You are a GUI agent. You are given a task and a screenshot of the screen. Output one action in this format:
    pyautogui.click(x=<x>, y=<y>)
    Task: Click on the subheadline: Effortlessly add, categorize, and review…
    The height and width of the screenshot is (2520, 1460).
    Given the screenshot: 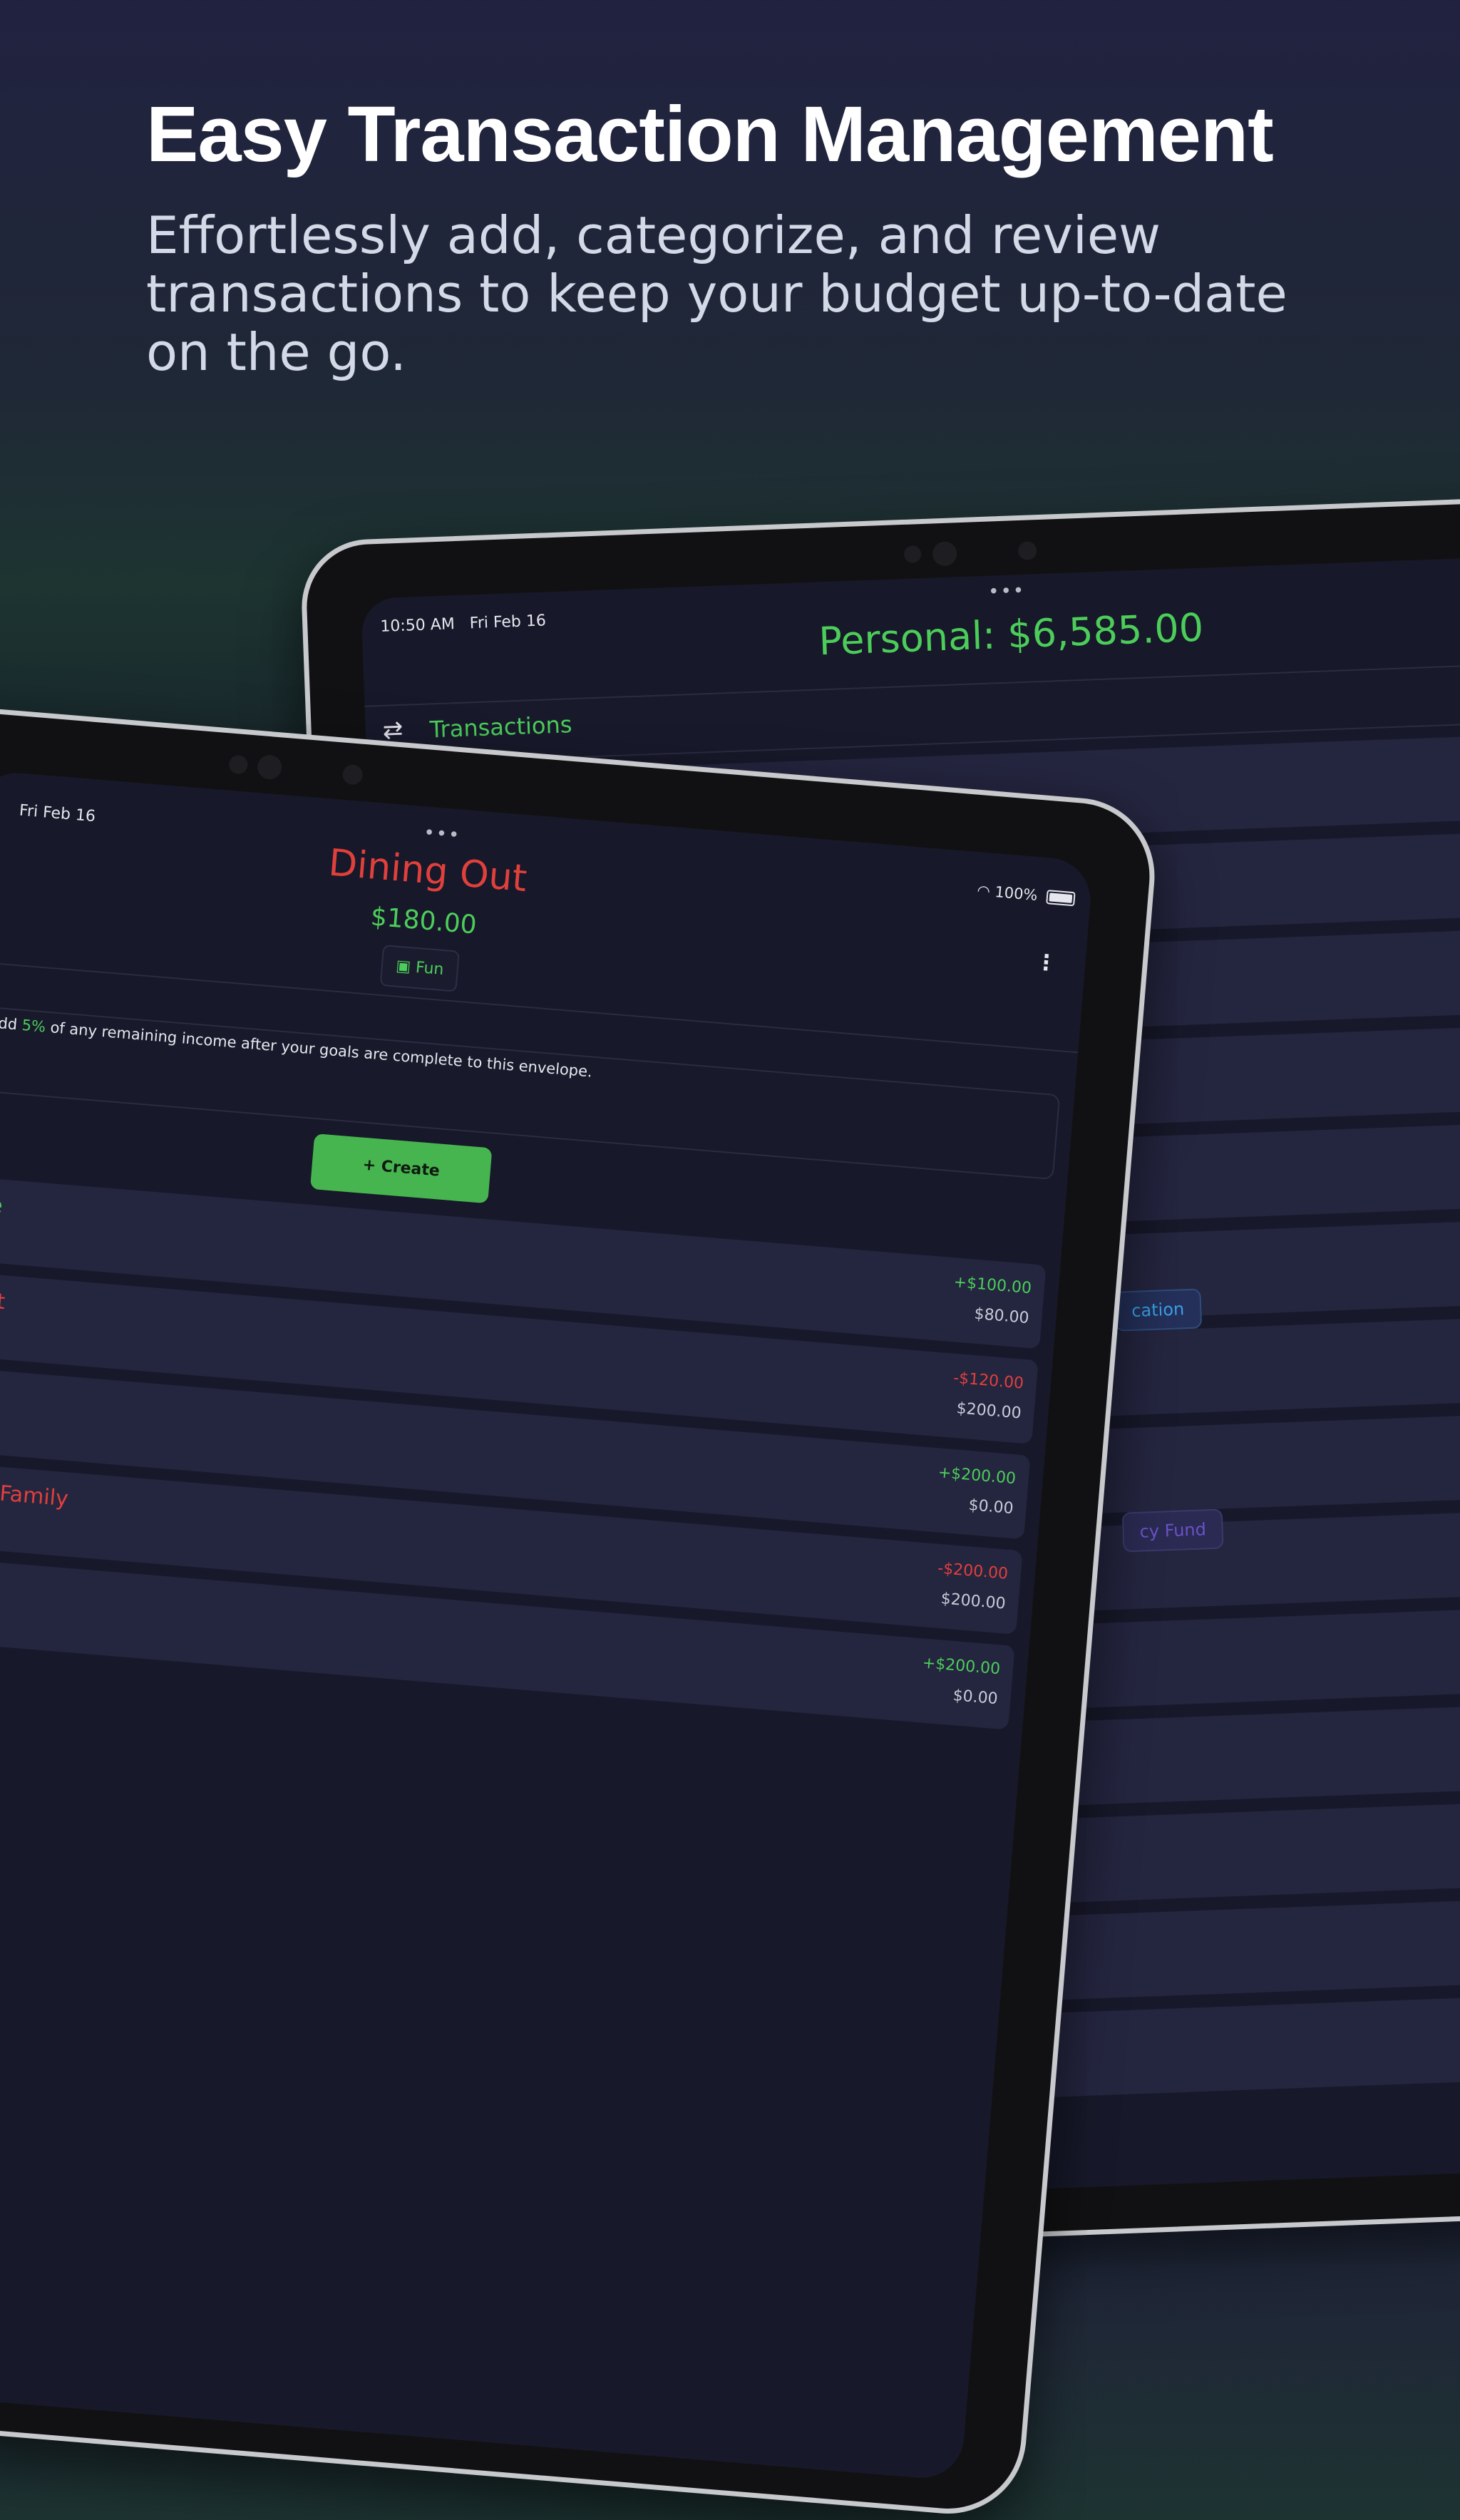 What is the action you would take?
    pyautogui.click(x=716, y=293)
    